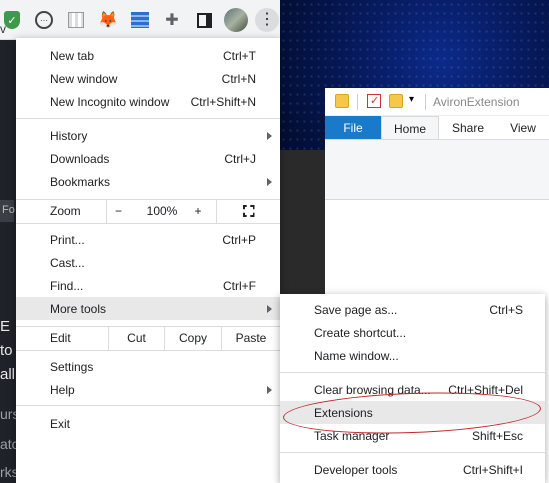 The image size is (549, 483). What do you see at coordinates (267, 20) in the screenshot?
I see `more-menu-icon: ⋮` at bounding box center [267, 20].